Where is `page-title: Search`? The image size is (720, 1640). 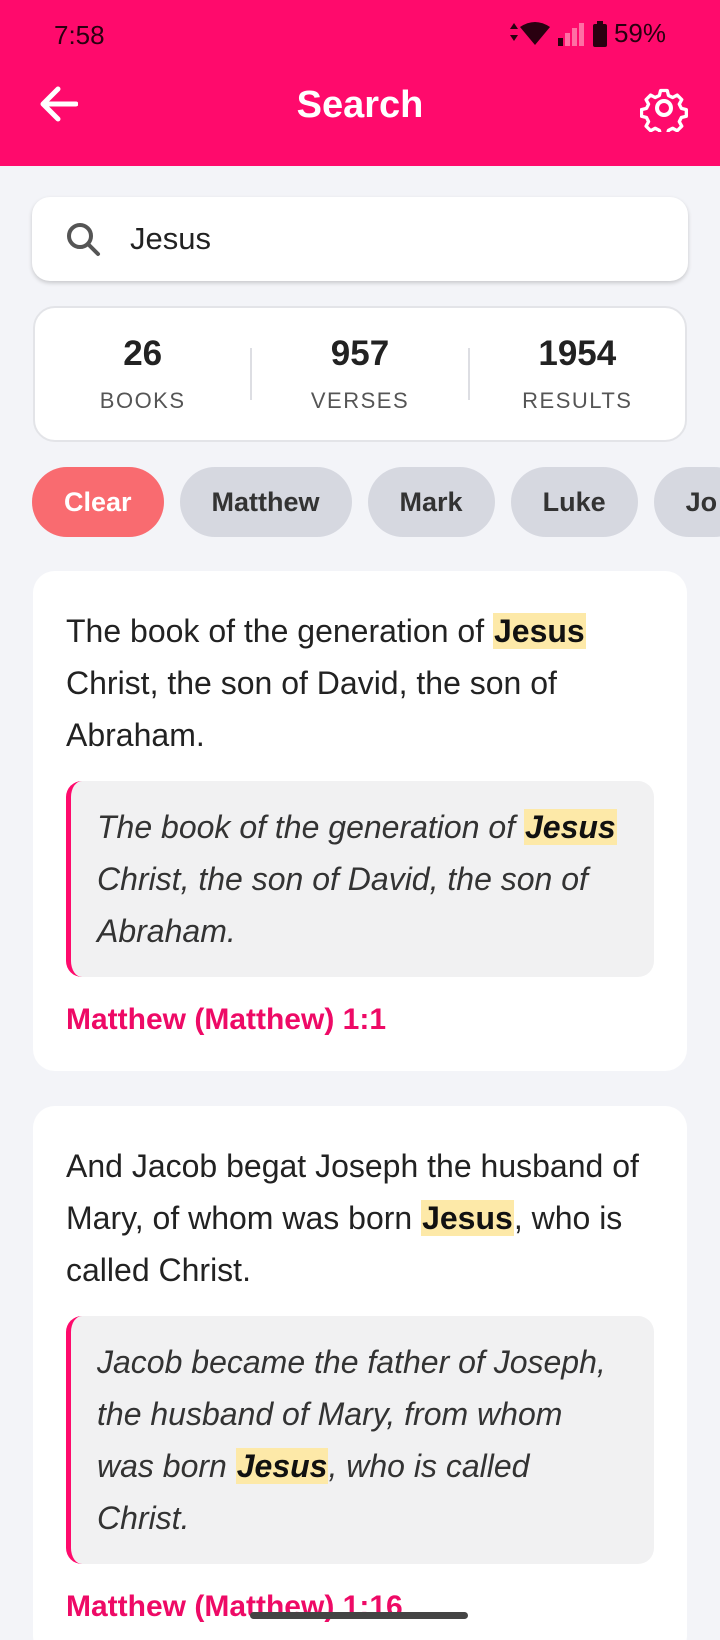
page-title: Search is located at coordinates (360, 105).